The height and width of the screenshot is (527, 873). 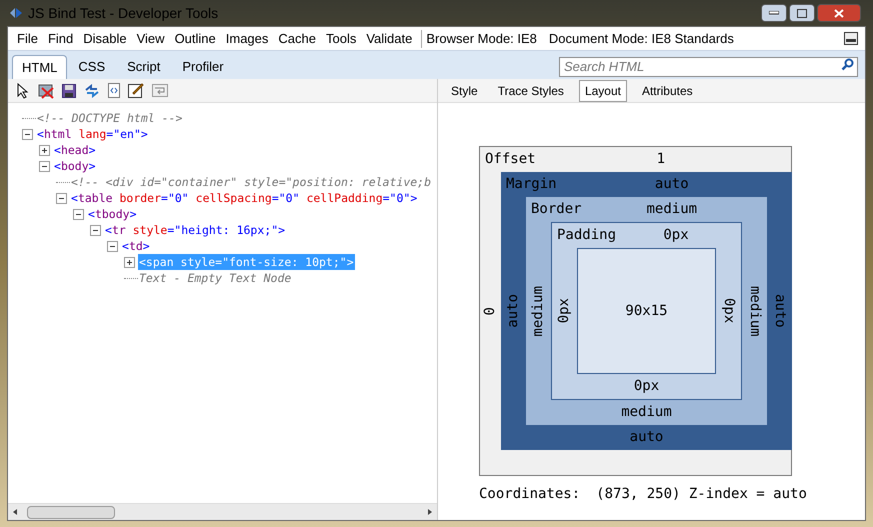 What do you see at coordinates (91, 67) in the screenshot?
I see `tab: CSS` at bounding box center [91, 67].